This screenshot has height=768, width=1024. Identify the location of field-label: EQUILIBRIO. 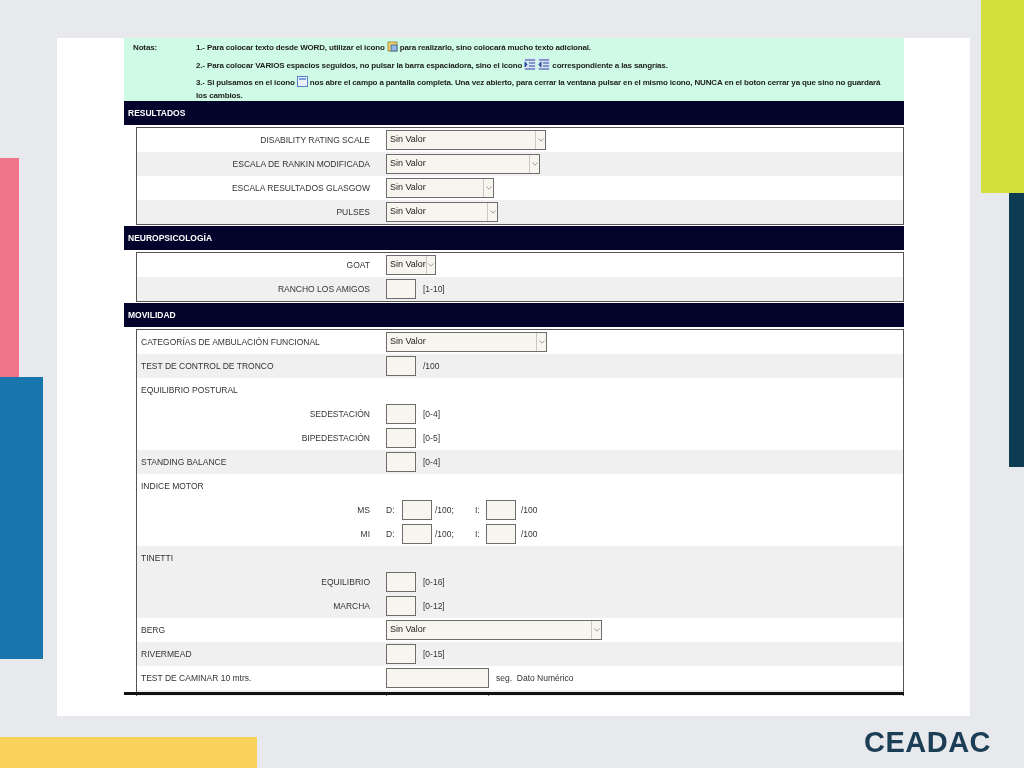
(345, 581).